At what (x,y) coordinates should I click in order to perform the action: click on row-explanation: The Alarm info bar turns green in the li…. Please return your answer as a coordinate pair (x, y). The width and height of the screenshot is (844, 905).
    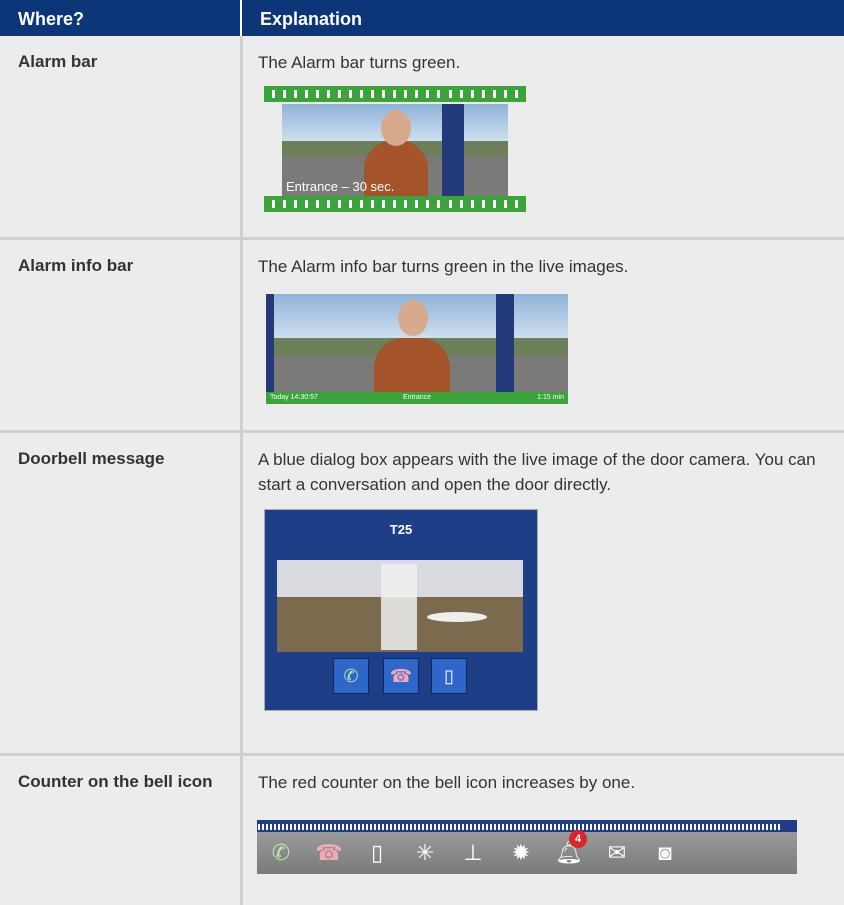
    Looking at the image, I should click on (443, 266).